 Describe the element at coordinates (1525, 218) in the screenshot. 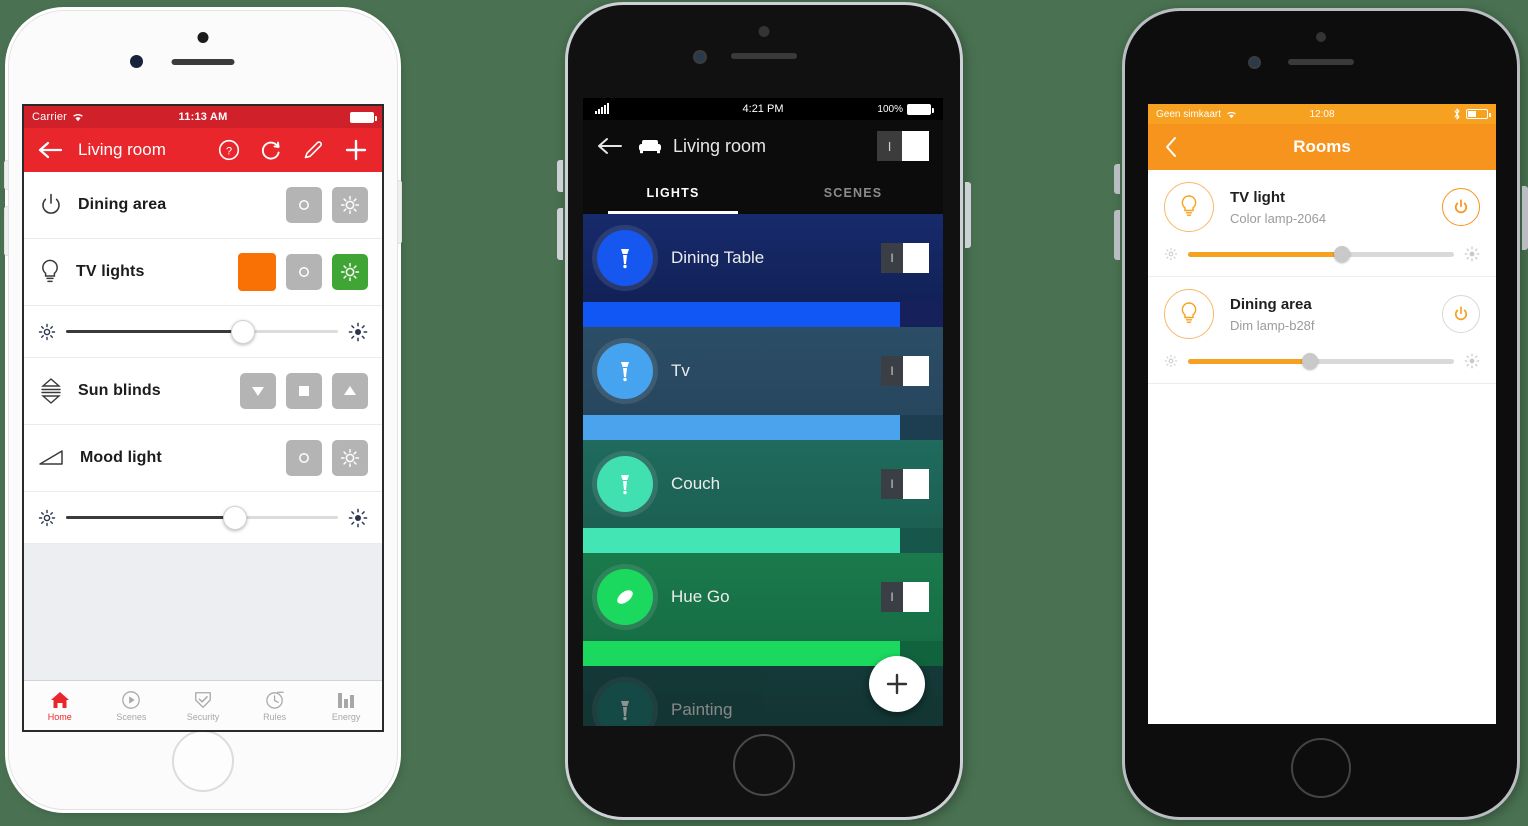

I see `phone-3-power-button` at that location.